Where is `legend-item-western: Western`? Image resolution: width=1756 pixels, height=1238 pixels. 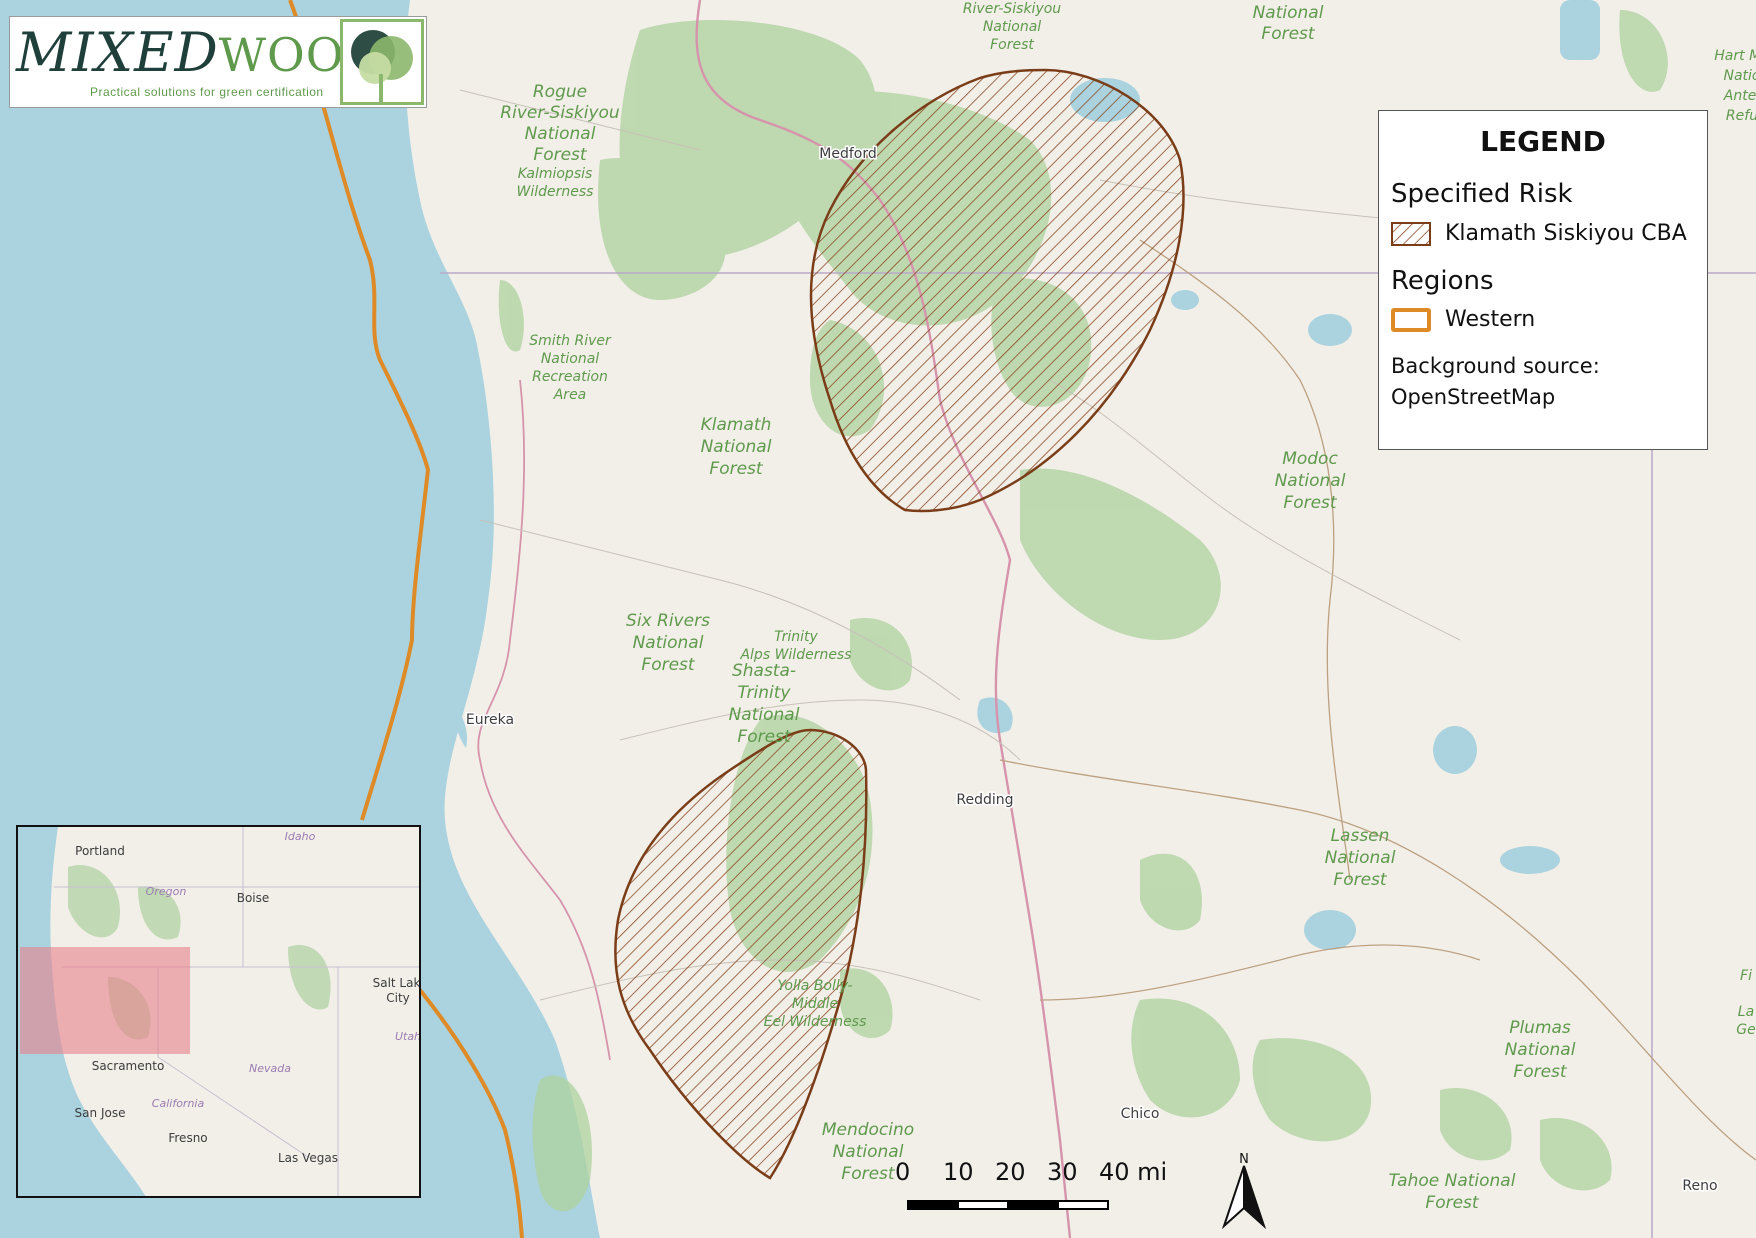
legend-item-western: Western is located at coordinates (1463, 319).